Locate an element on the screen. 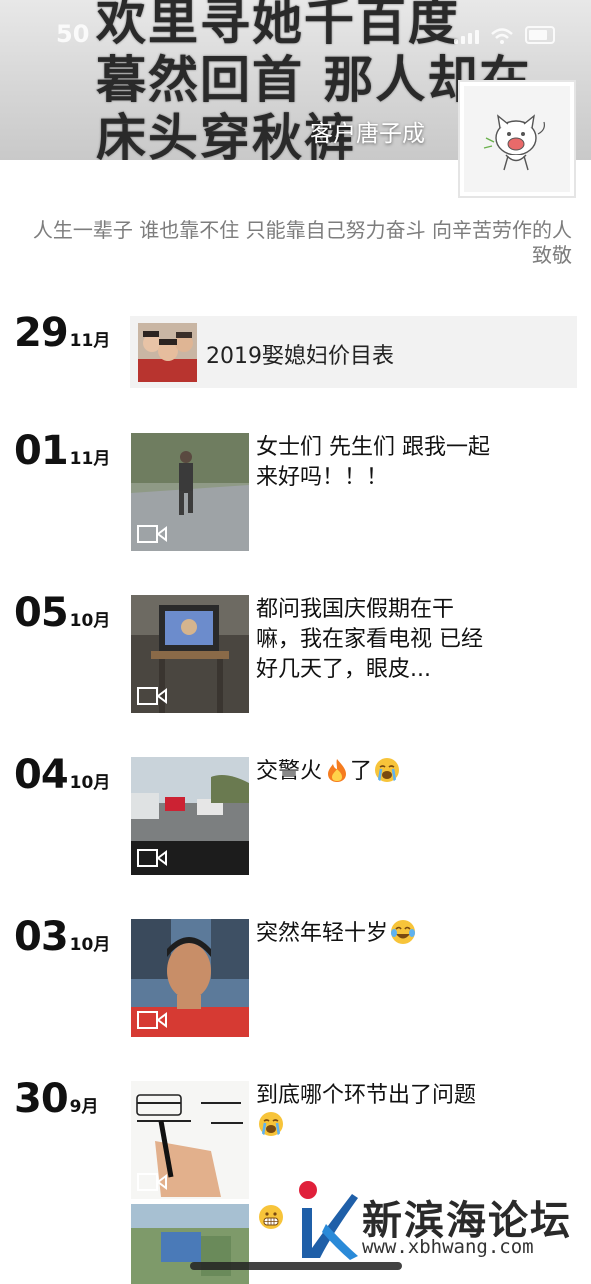 The height and width of the screenshot is (1284, 591). post-date: 01 11月 is located at coordinates (62, 451).